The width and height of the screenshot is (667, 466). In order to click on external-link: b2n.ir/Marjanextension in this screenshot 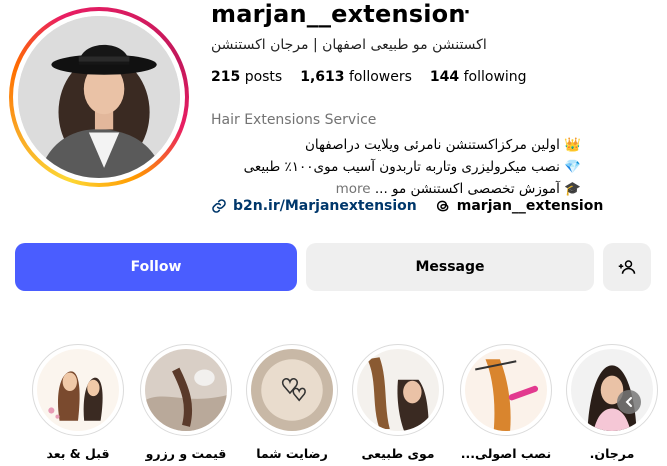, I will do `click(314, 206)`.